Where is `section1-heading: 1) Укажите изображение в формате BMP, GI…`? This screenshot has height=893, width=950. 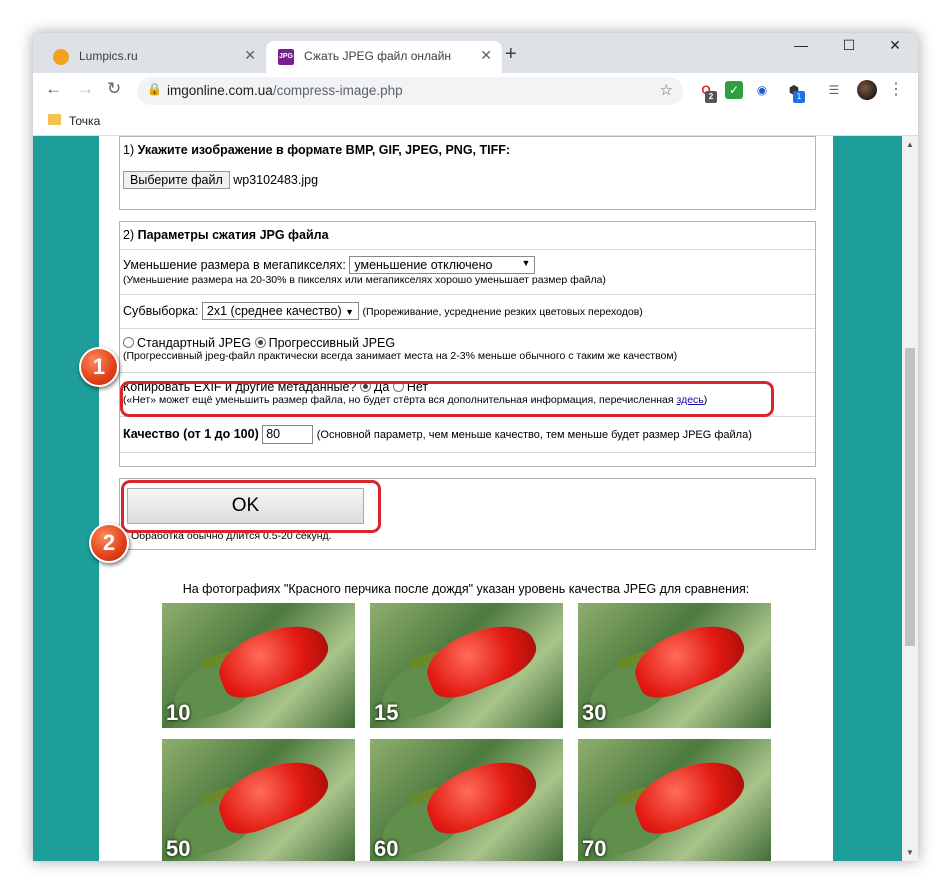 section1-heading: 1) Укажите изображение в формате BMP, GI… is located at coordinates (467, 150).